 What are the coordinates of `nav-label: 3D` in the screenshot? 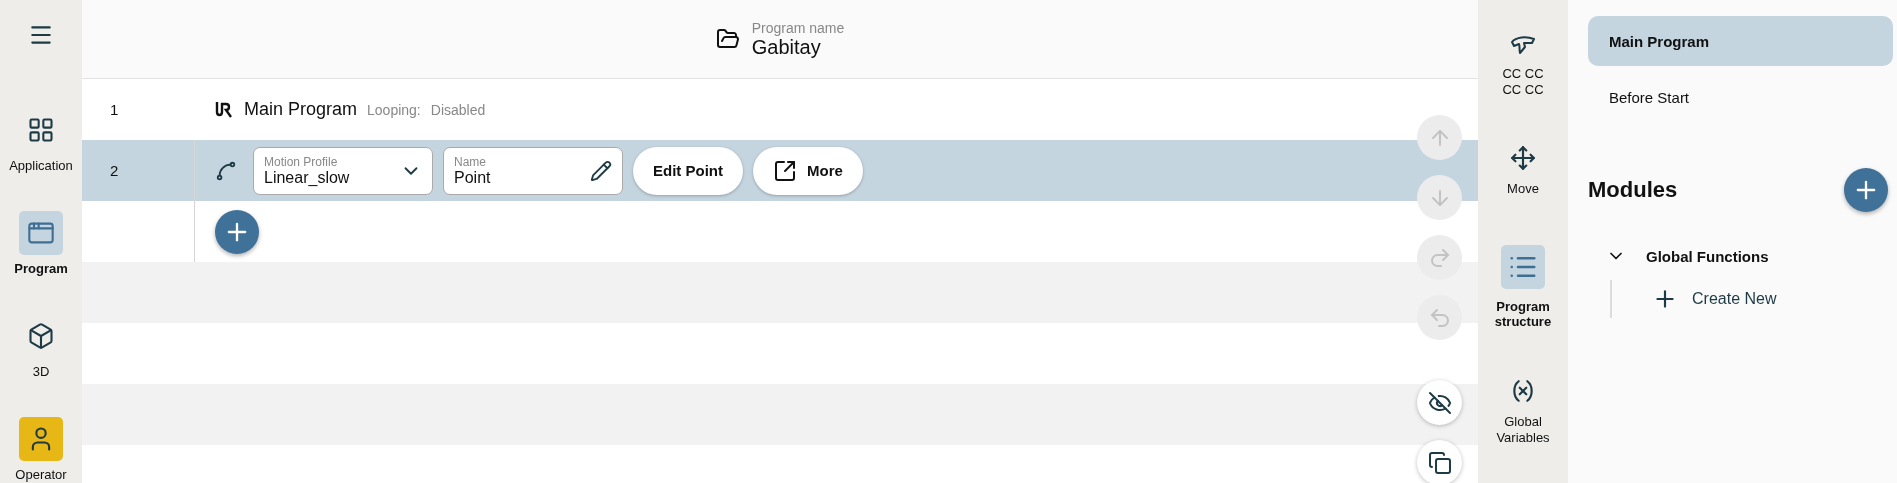 It's located at (41, 371).